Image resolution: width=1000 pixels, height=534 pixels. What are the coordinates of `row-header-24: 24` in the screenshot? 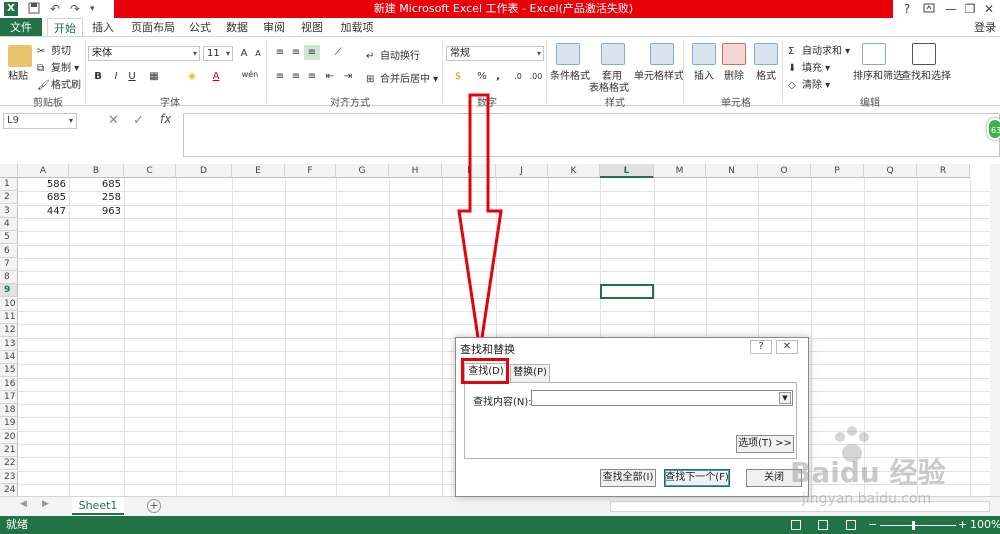 It's located at (9, 489).